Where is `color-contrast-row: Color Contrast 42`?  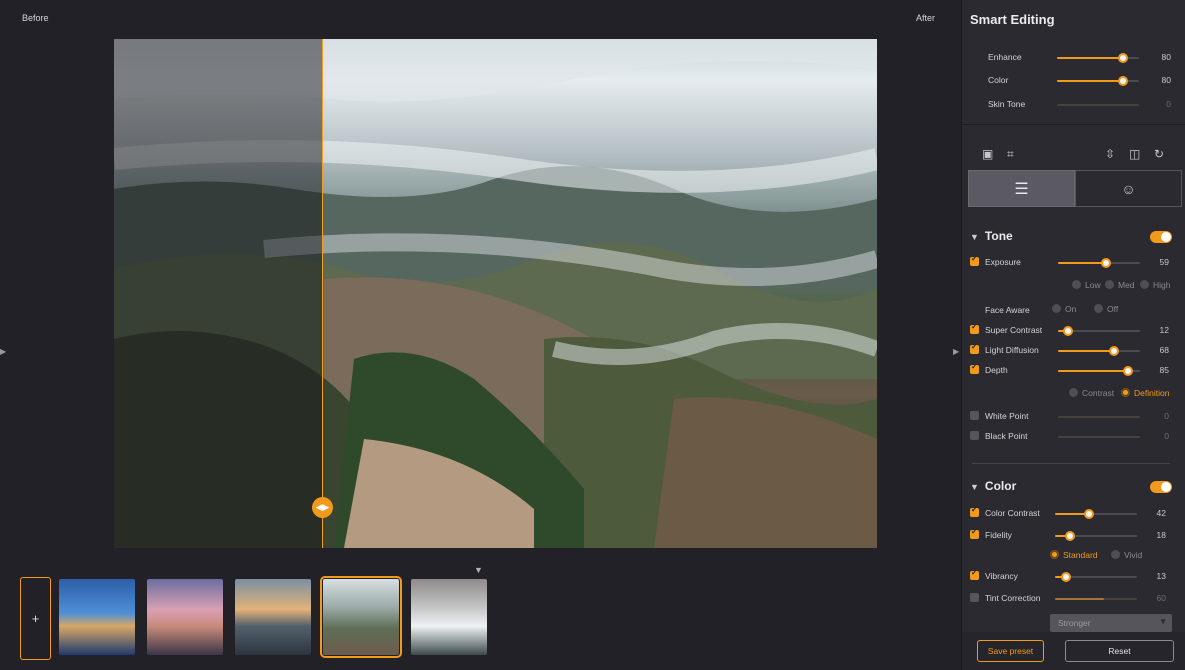 color-contrast-row: Color Contrast 42 is located at coordinates (1073, 513).